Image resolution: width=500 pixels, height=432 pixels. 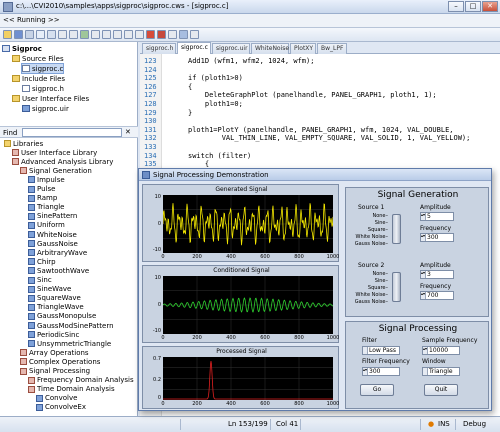 I want to click on library-tree-item-chirp: Chirp, so click(x=42, y=261).